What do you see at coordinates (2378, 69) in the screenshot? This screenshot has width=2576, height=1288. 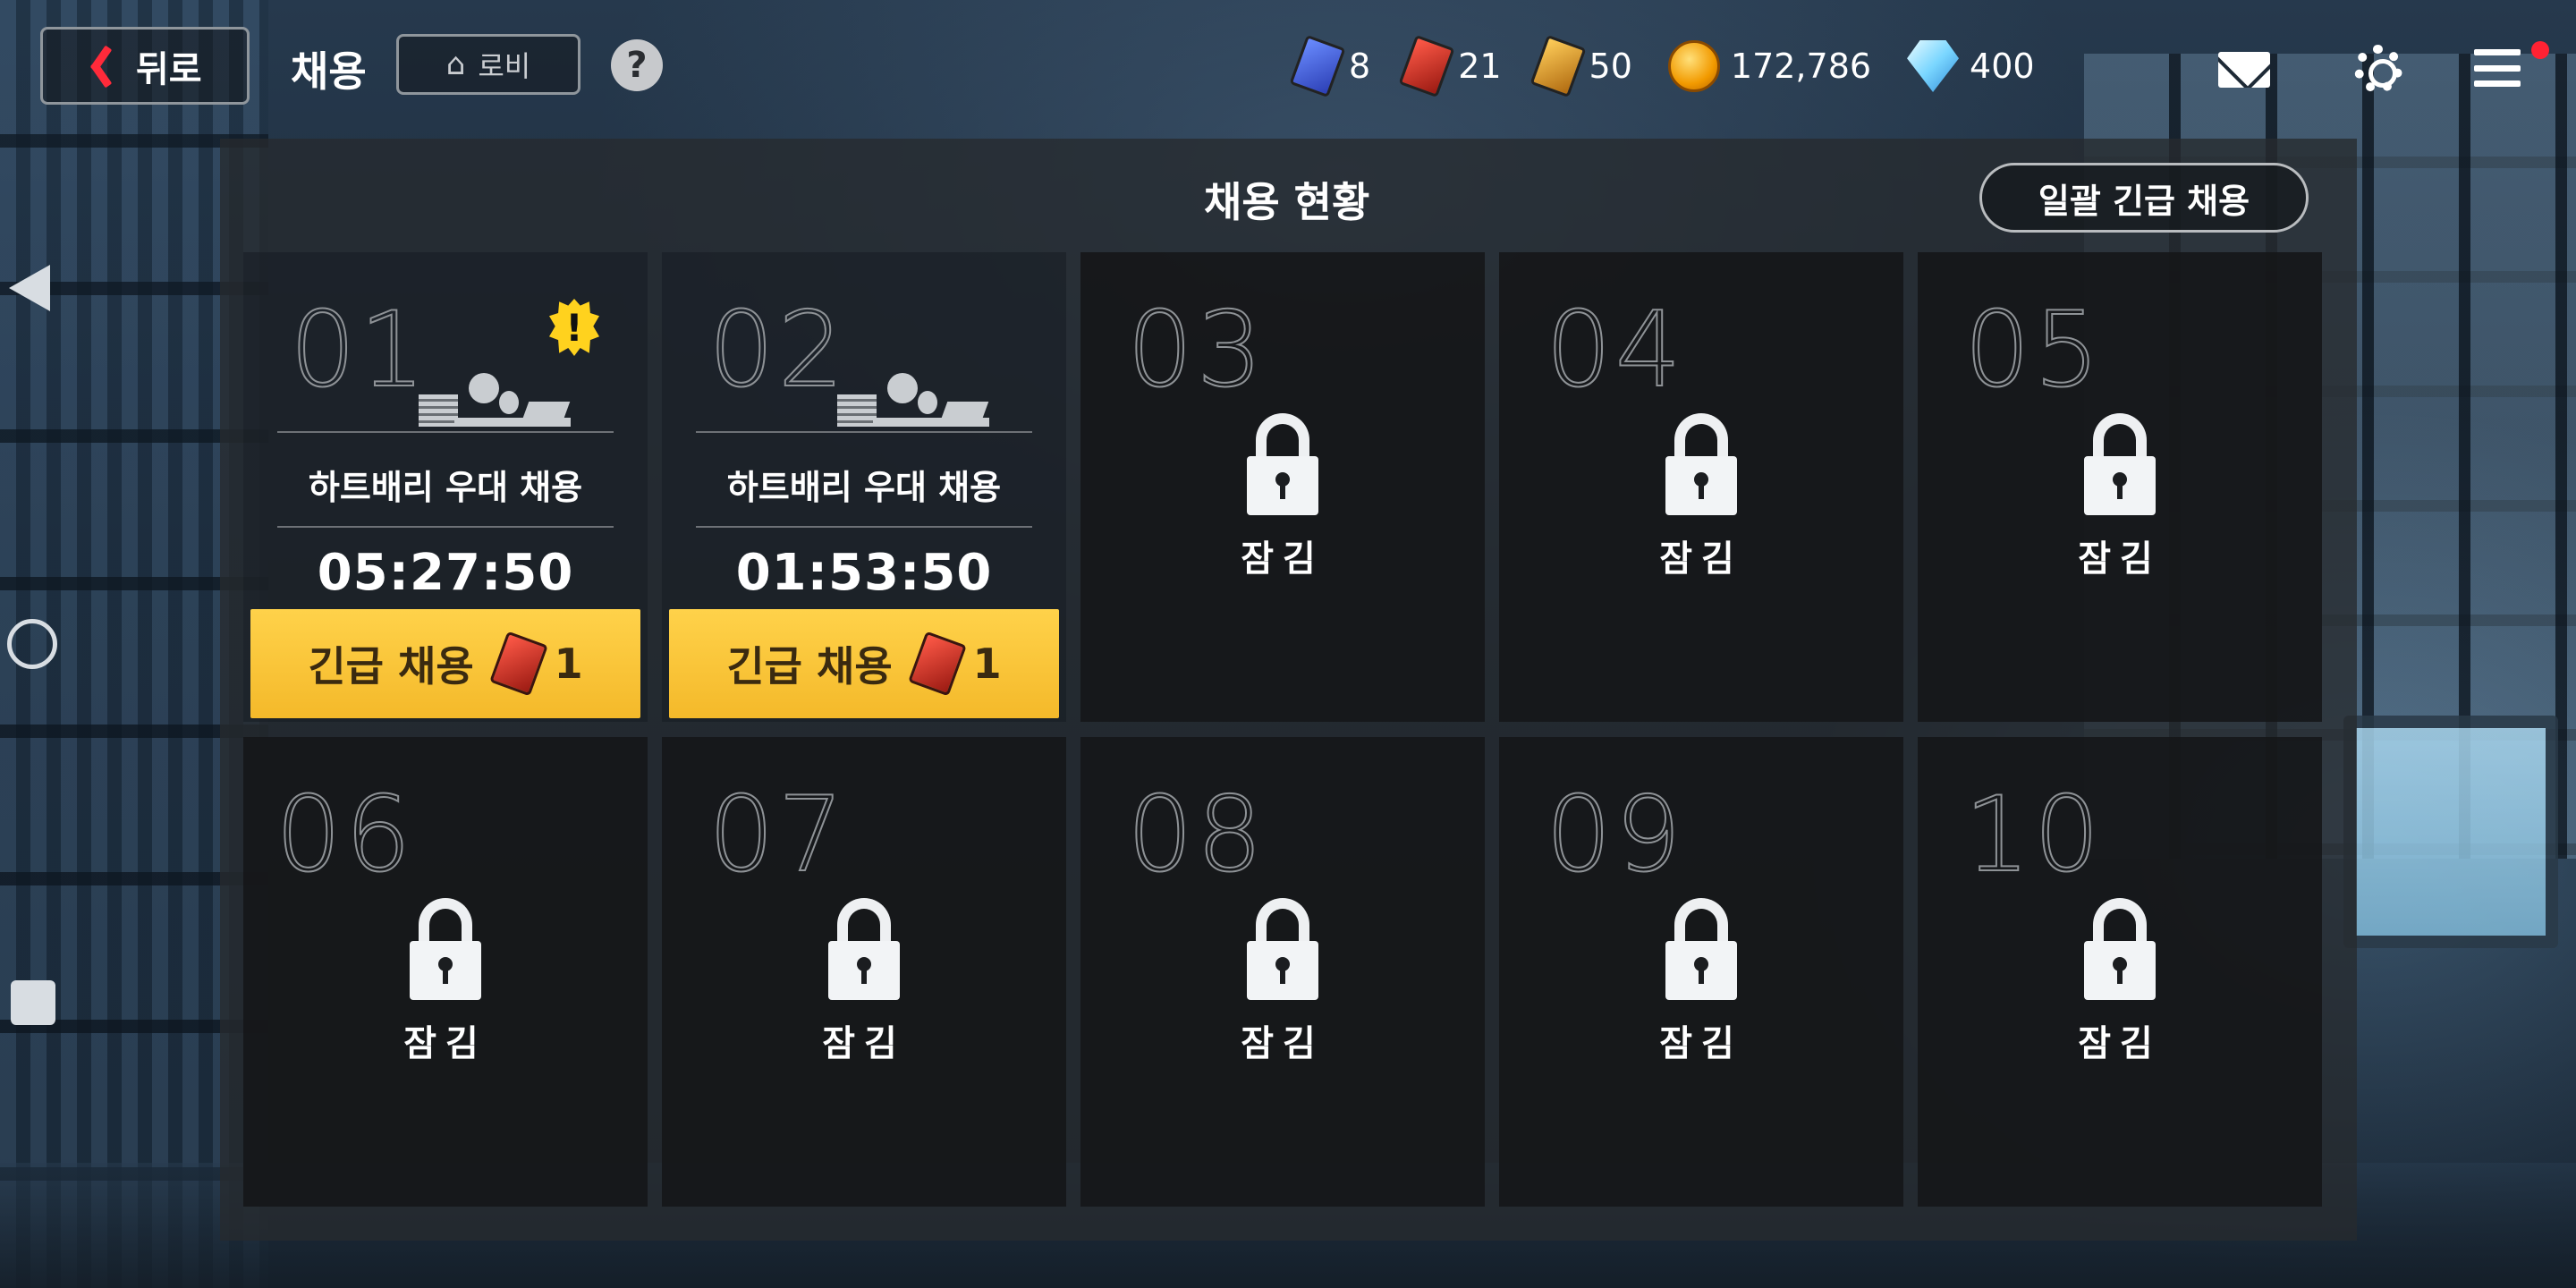 I see `gear-icon` at bounding box center [2378, 69].